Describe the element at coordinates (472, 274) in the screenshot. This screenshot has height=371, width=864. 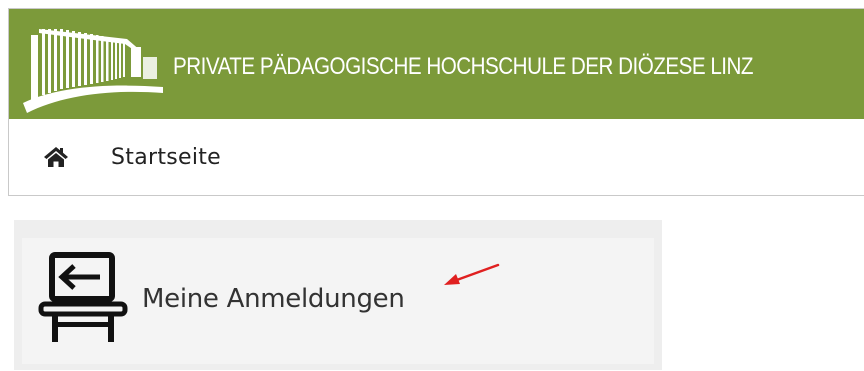
I see `red-arrow-annotation` at that location.